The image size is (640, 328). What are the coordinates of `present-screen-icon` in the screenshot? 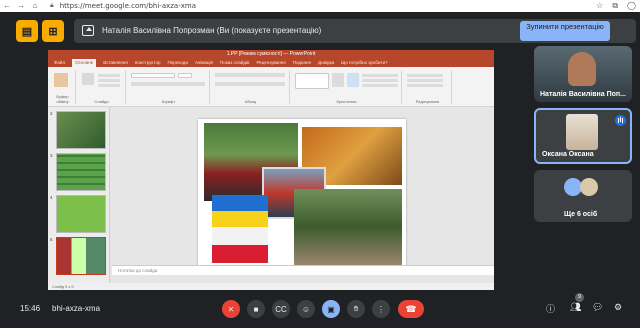 It's located at (88, 30).